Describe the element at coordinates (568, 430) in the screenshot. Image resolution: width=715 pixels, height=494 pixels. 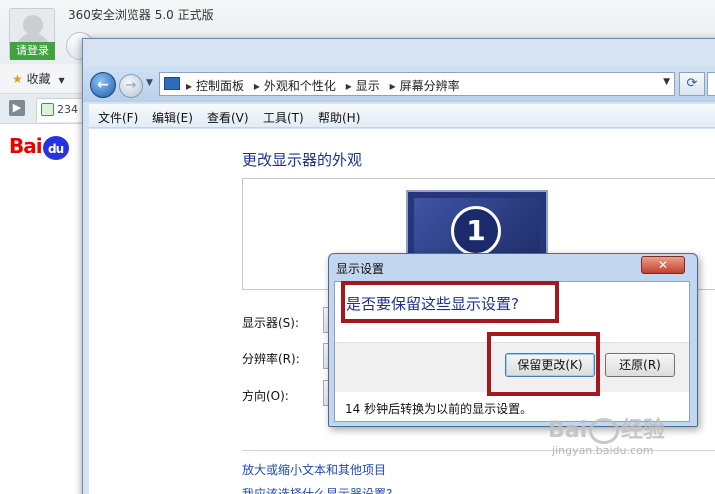
I see `watermark-text-left: Bai` at that location.